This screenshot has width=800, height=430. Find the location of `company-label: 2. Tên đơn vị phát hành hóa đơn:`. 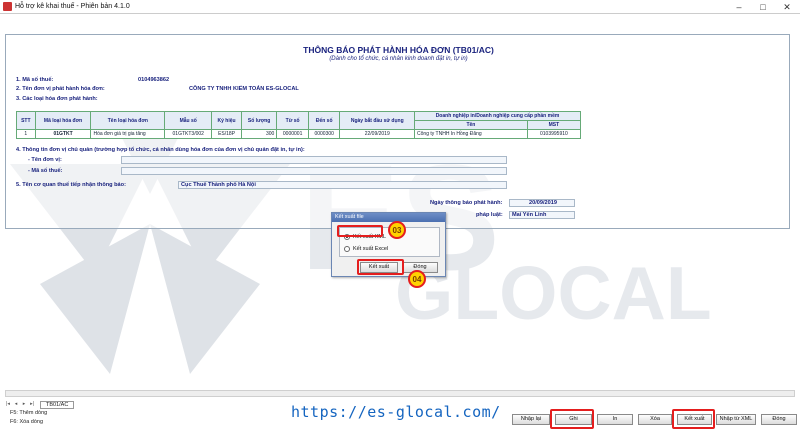

company-label: 2. Tên đơn vị phát hành hóa đơn: is located at coordinates (60, 89).